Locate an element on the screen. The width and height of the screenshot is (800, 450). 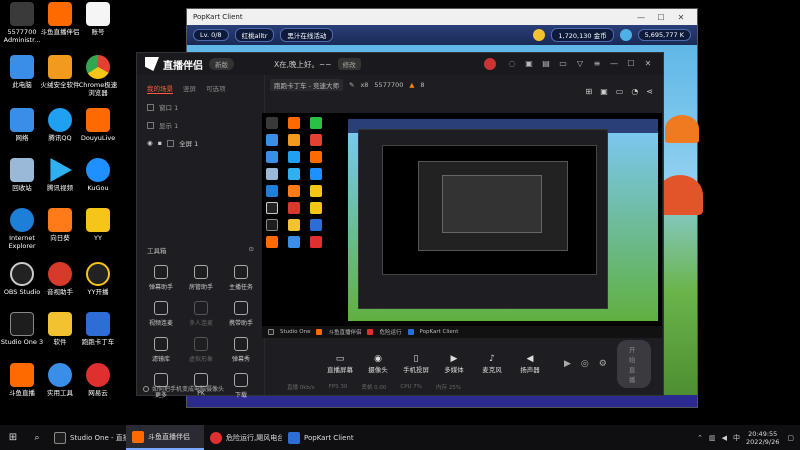
screen-capture-button: ▭ 直播屏幕 is located at coordinates (340, 364).